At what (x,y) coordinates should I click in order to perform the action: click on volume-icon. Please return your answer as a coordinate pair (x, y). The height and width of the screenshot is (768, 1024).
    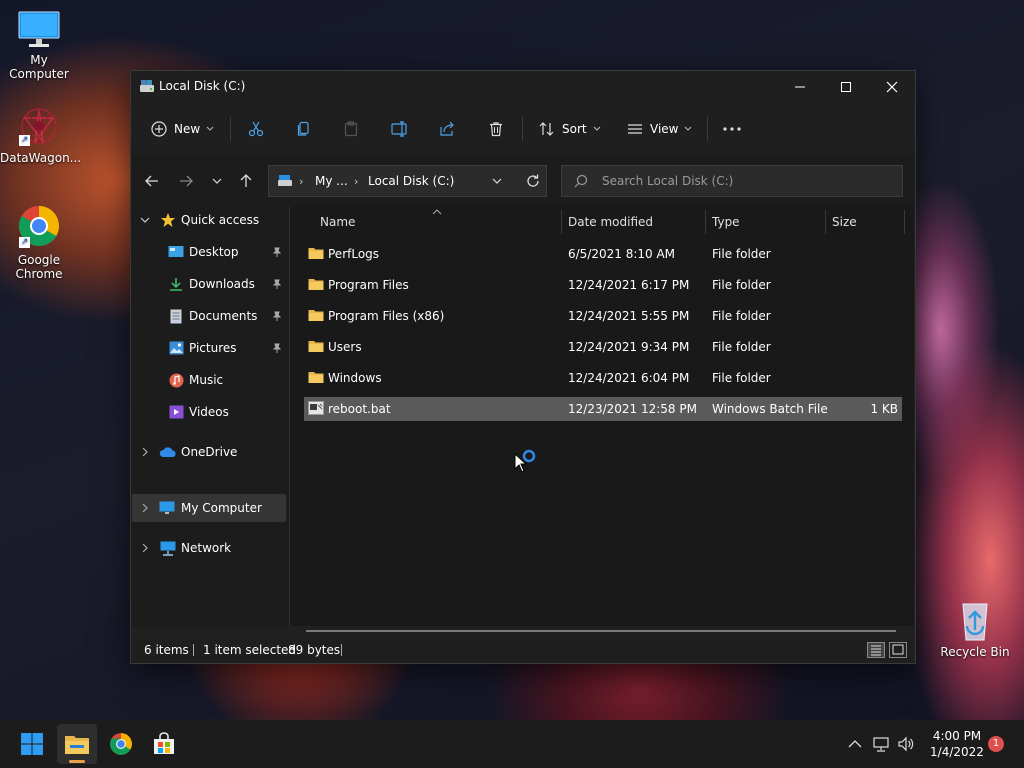
    Looking at the image, I should click on (906, 744).